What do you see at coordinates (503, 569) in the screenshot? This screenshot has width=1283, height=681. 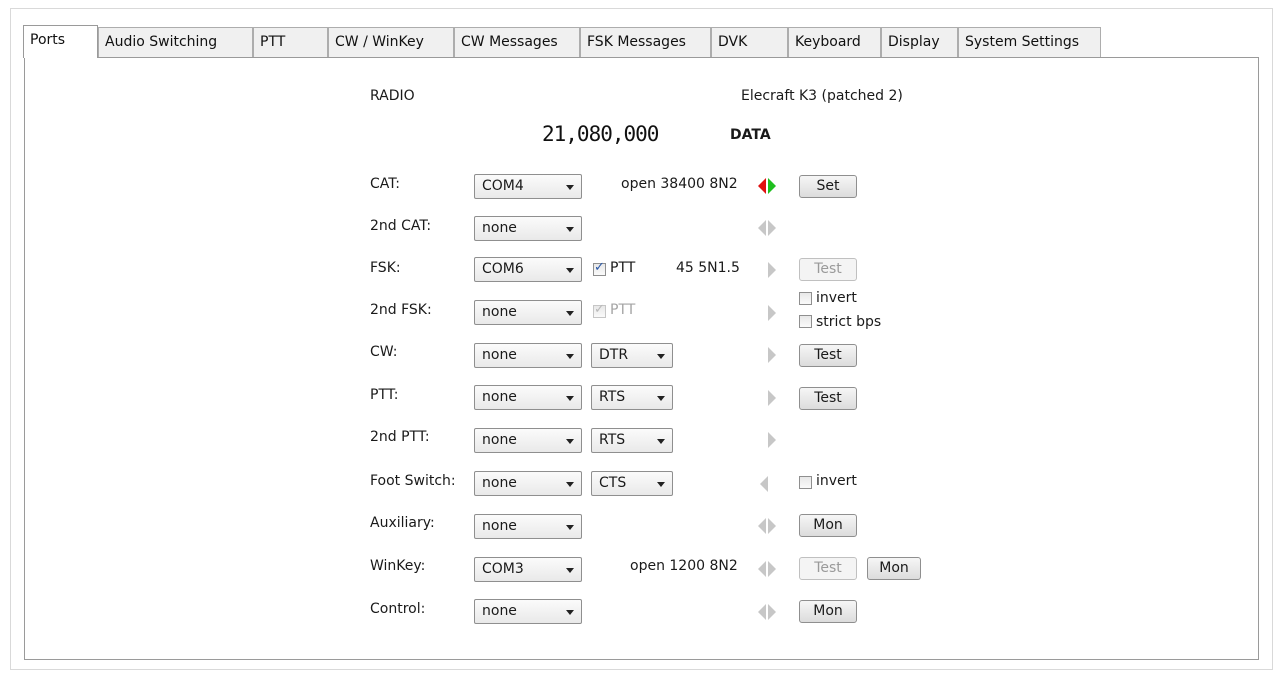 I see `winkey-port-value: COM3` at bounding box center [503, 569].